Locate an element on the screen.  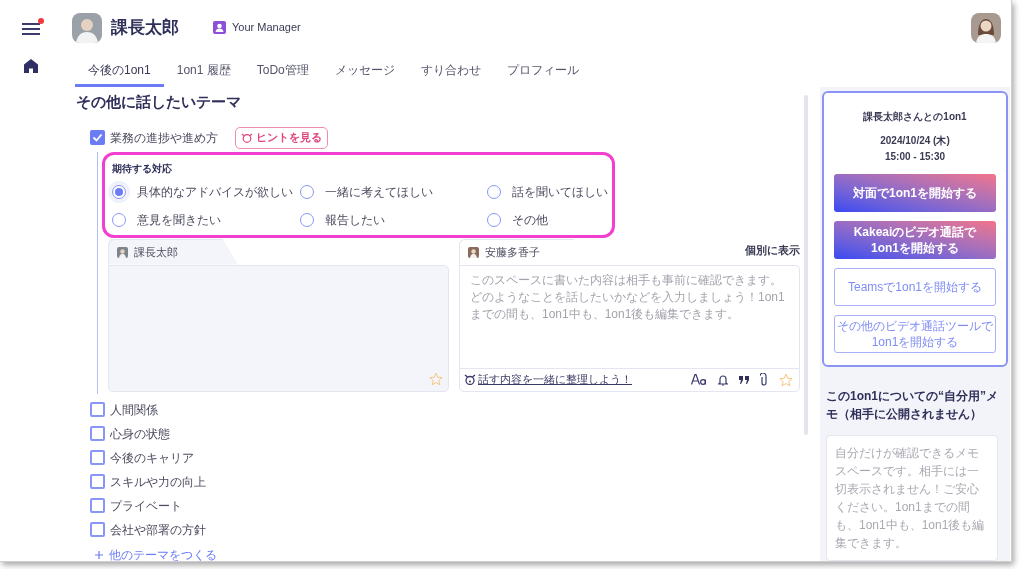
tab: メッセージ is located at coordinates (364, 71).